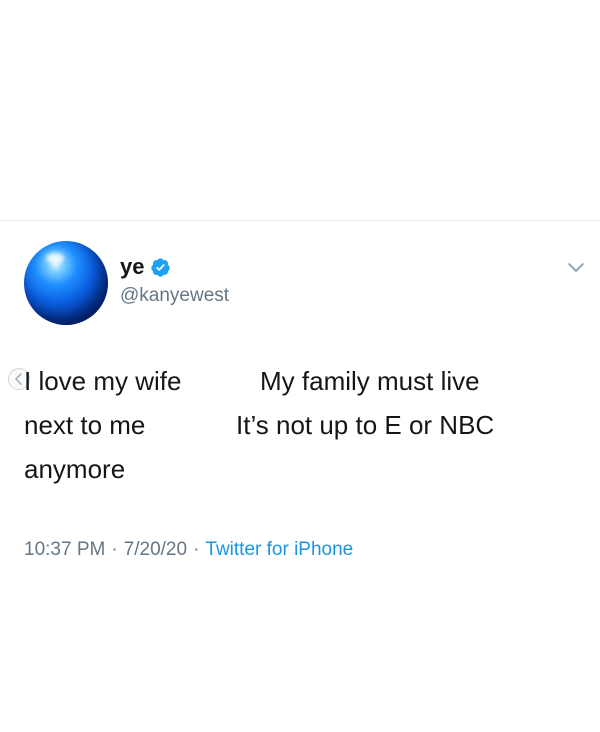 The width and height of the screenshot is (600, 732). I want to click on display-name: ye, so click(132, 267).